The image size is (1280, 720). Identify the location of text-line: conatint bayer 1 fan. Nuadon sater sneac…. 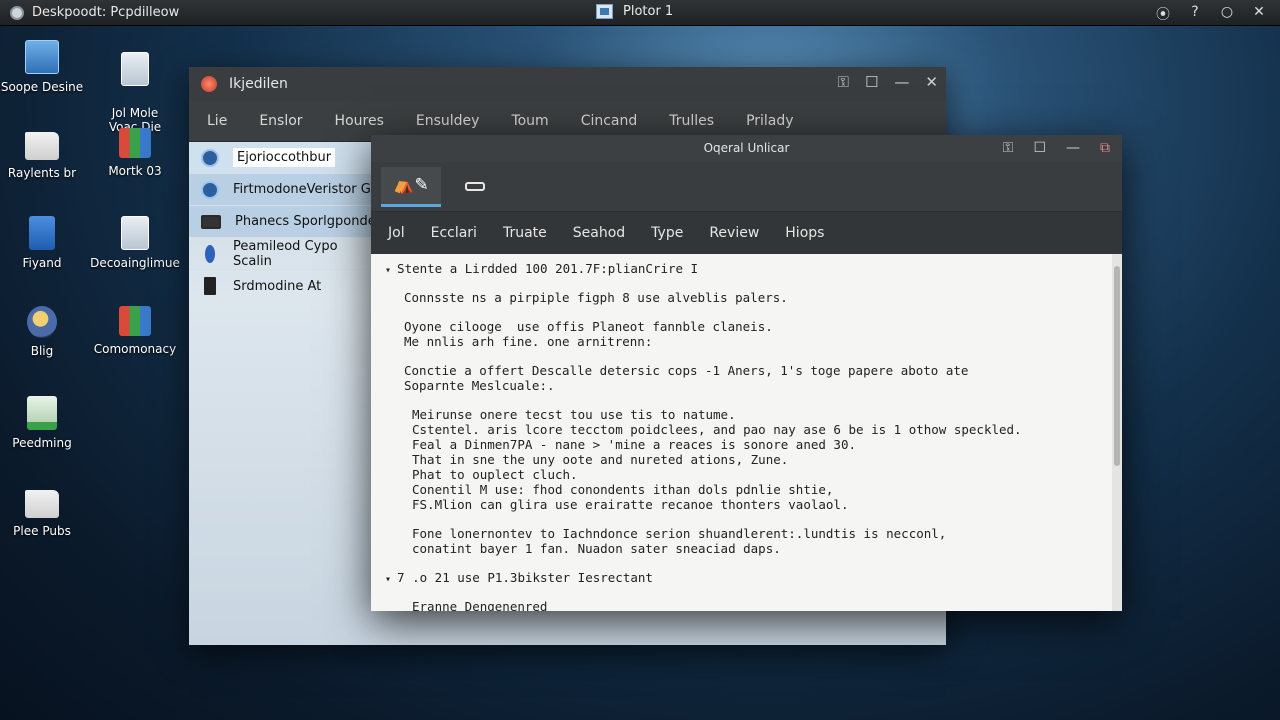
(596, 548).